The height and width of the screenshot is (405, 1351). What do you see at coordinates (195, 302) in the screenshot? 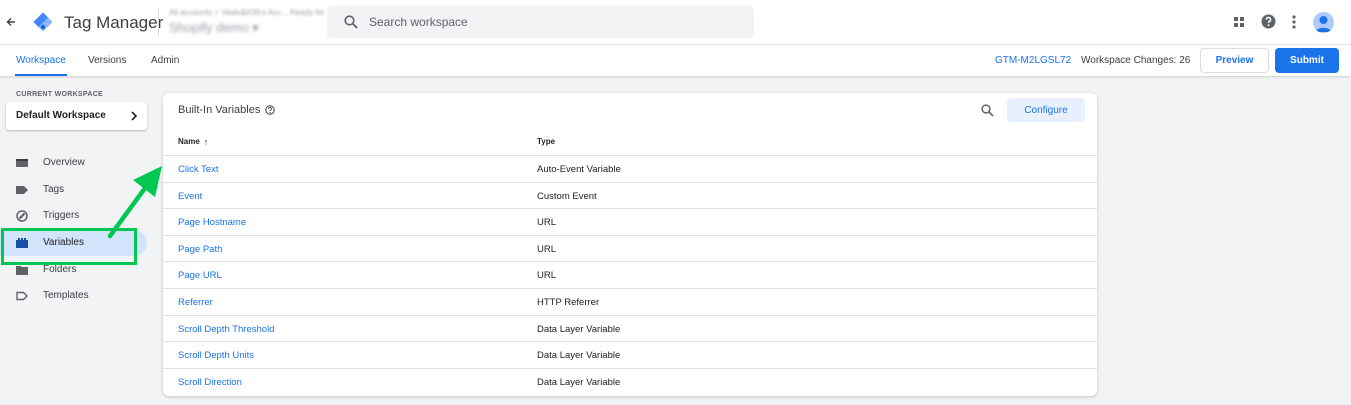
I see `variable-name-link: Referrer` at bounding box center [195, 302].